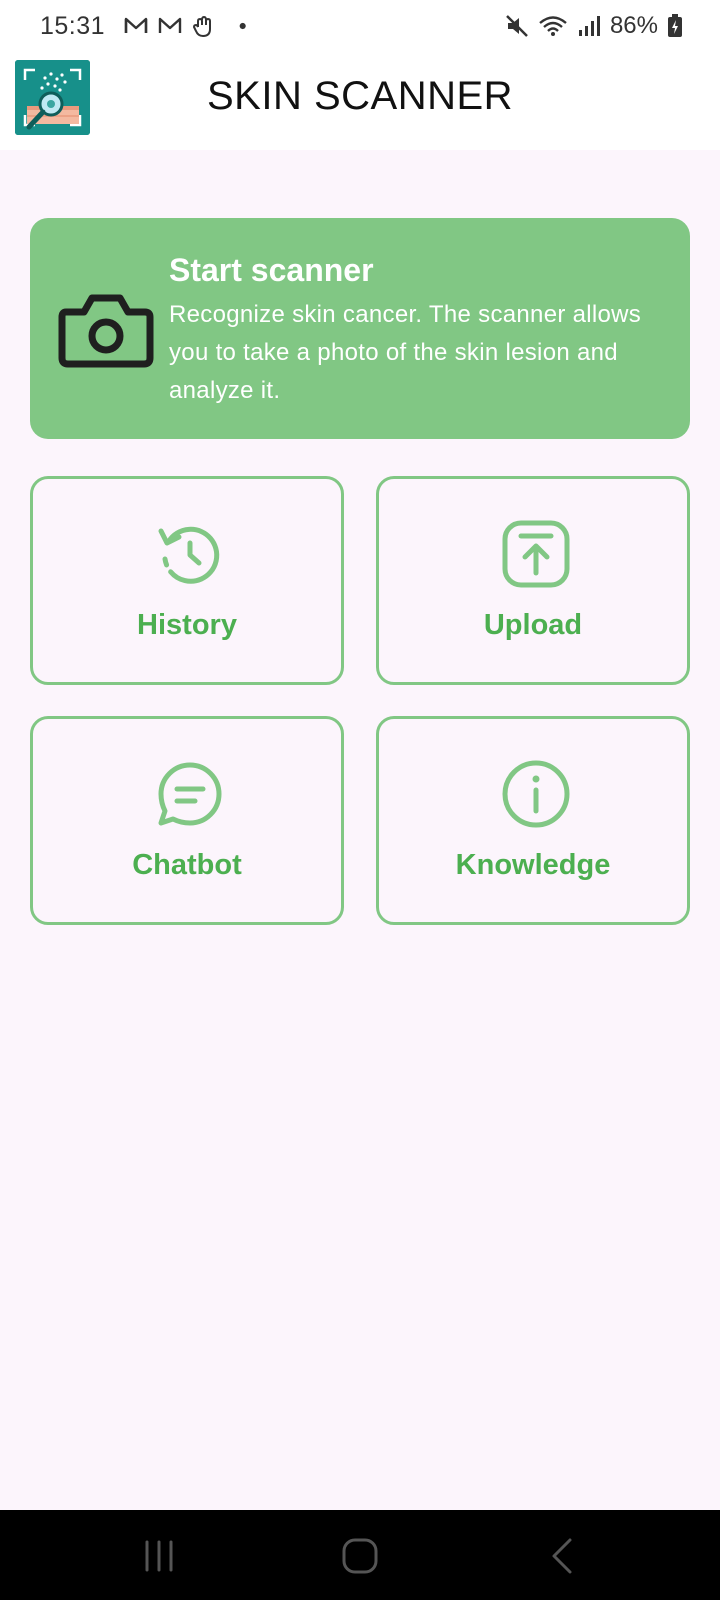 The image size is (720, 1600). I want to click on wifi-icon, so click(553, 26).